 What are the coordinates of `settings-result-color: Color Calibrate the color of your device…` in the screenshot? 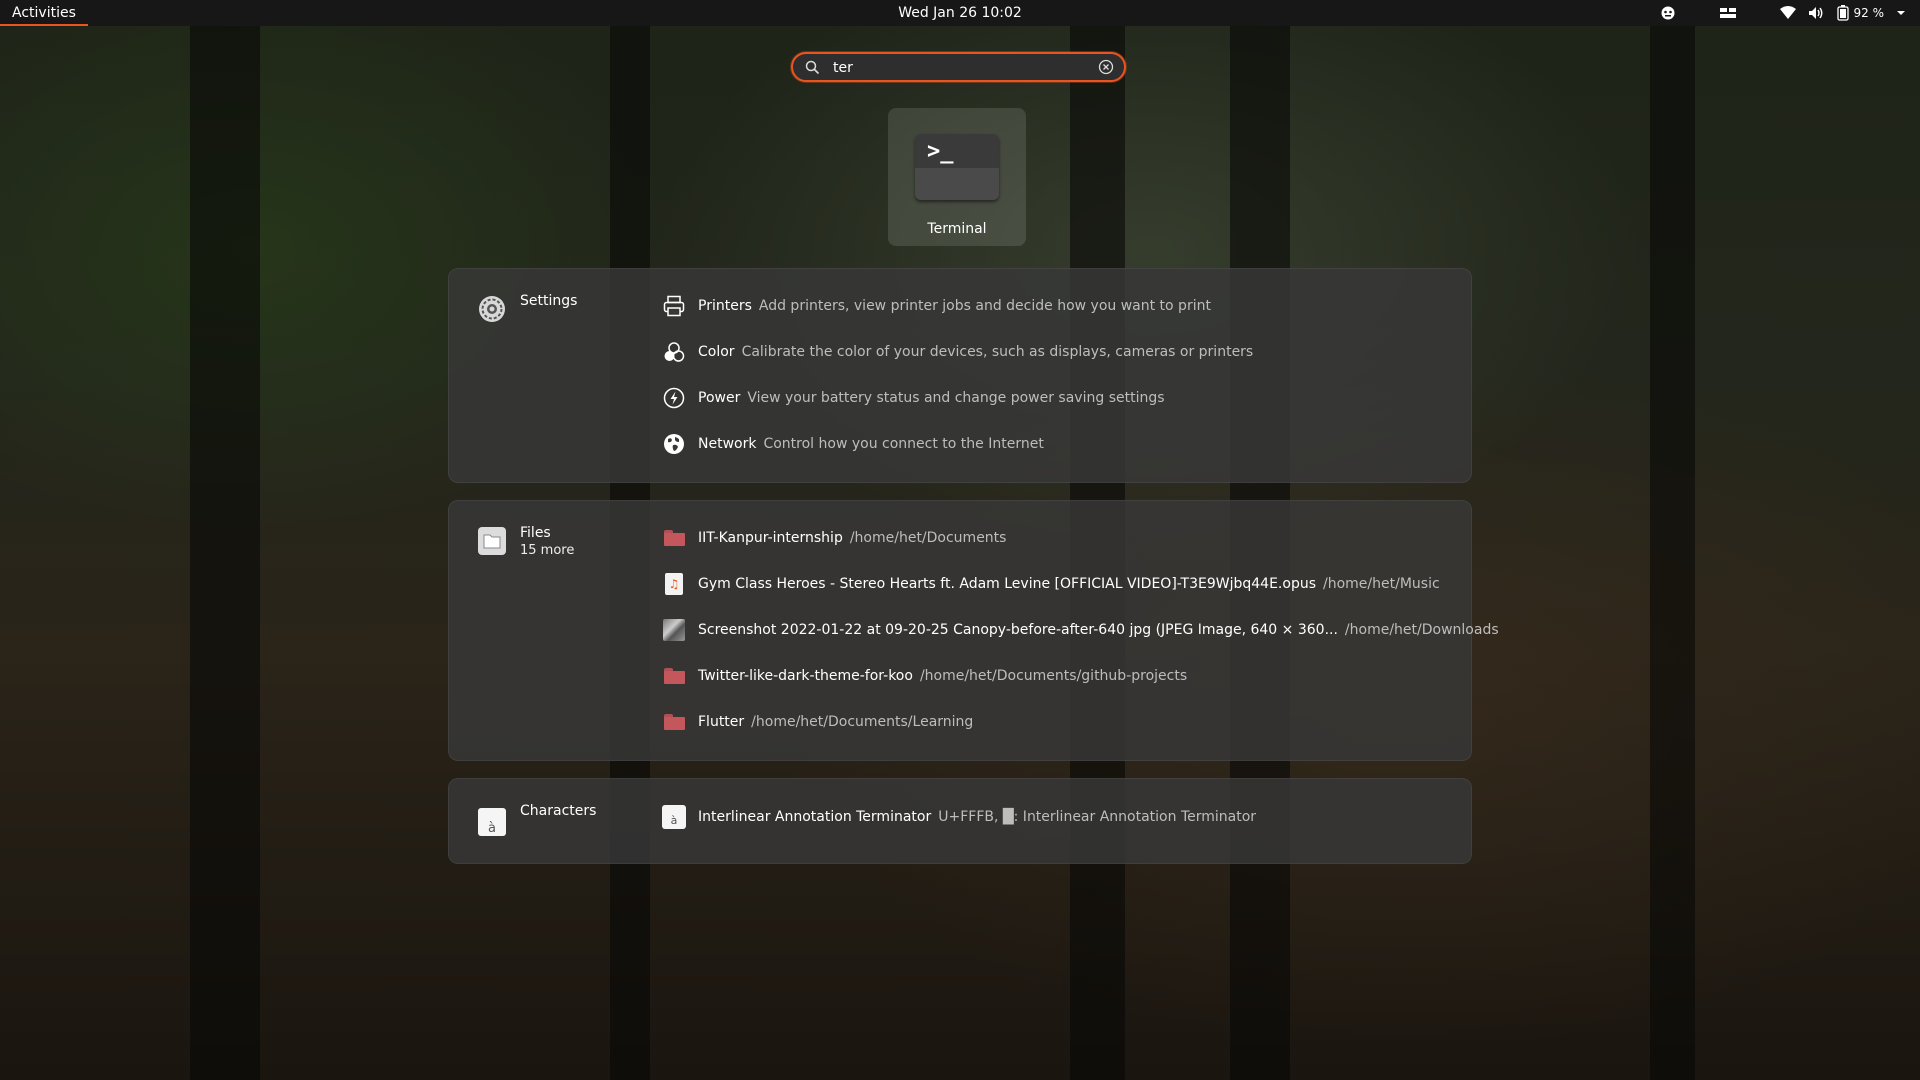 It's located at (957, 352).